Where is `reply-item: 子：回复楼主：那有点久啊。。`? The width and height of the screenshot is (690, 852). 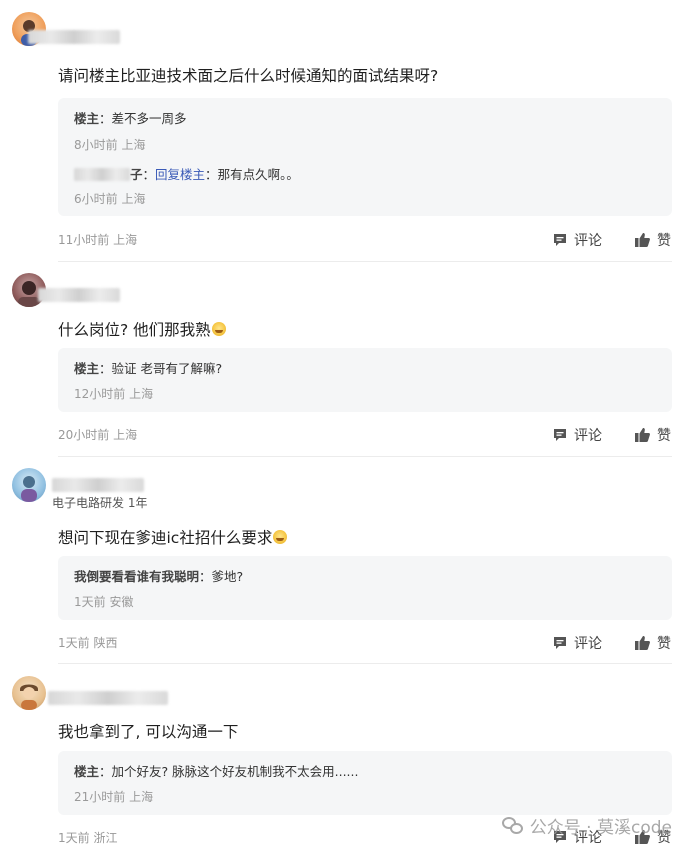
reply-item: 子：回复楼主：那有点久啊。。 is located at coordinates (186, 173).